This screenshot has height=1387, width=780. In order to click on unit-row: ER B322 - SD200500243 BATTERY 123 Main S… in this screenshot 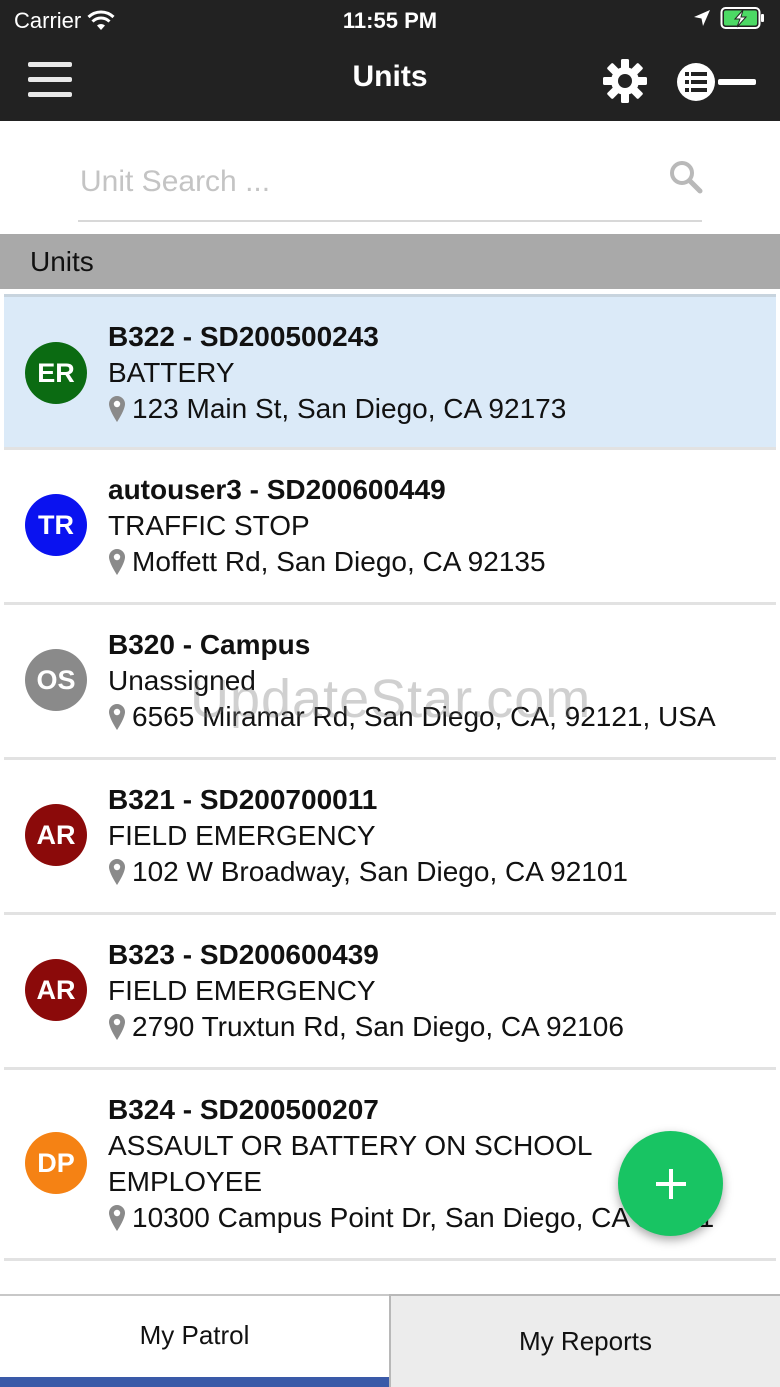, I will do `click(390, 370)`.